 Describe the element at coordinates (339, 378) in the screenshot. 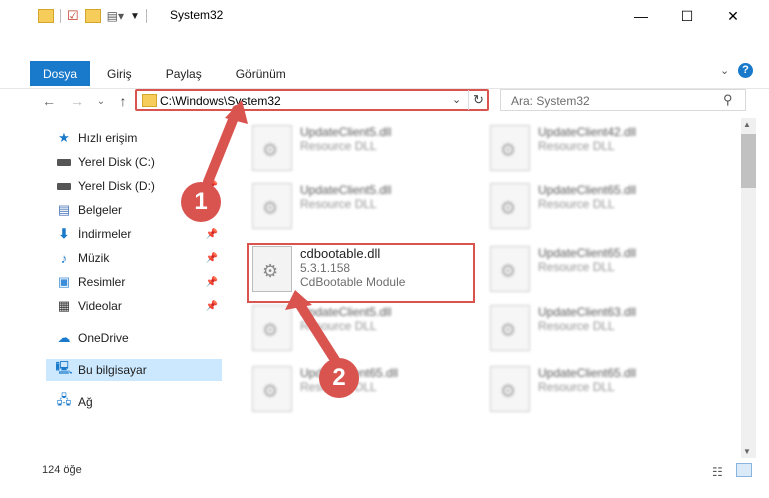

I see `callout-2: 2` at that location.